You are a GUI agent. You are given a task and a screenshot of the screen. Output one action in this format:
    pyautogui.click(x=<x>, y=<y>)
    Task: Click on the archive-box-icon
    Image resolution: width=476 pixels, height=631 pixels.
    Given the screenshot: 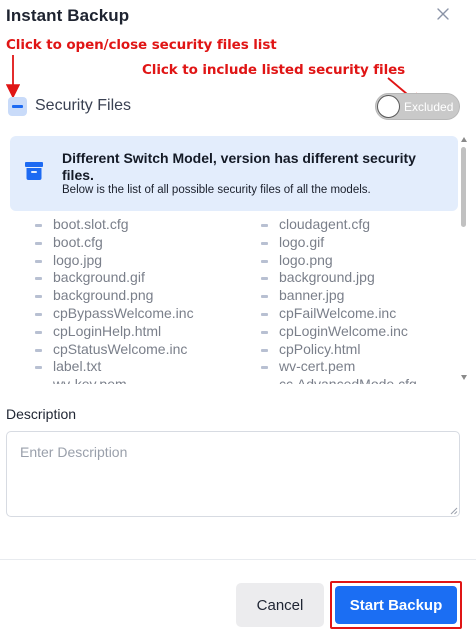 What is the action you would take?
    pyautogui.click(x=34, y=171)
    